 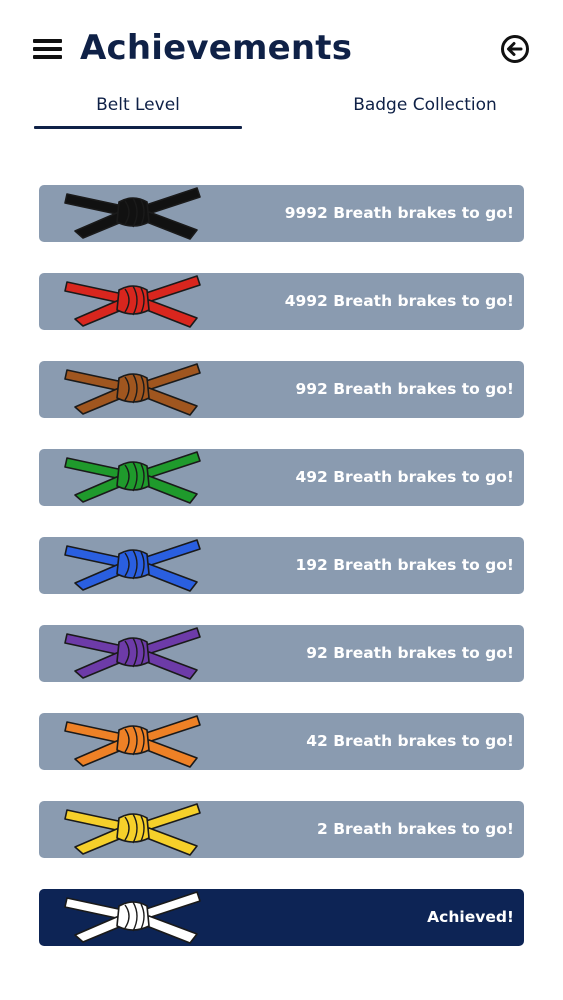 I want to click on belt-status: 192 Breath brakes to go!, so click(x=404, y=565).